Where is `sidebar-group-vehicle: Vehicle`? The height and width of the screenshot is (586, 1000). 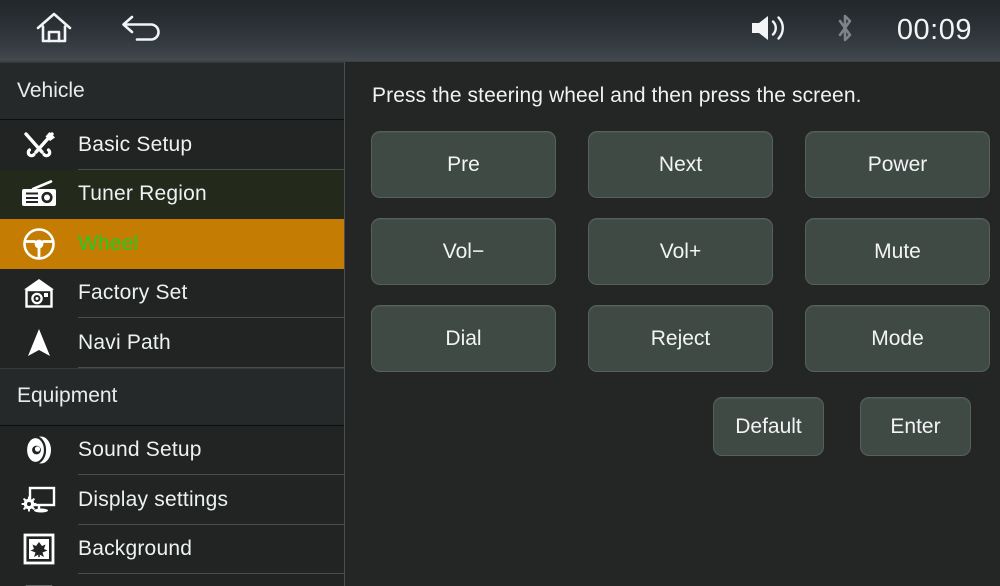
sidebar-group-vehicle: Vehicle is located at coordinates (172, 91).